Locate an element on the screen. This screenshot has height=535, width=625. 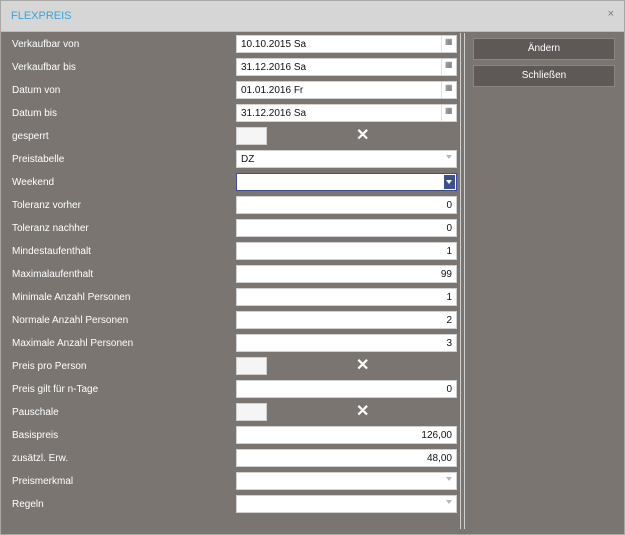
pauschale-toggle is located at coordinates (251, 412).